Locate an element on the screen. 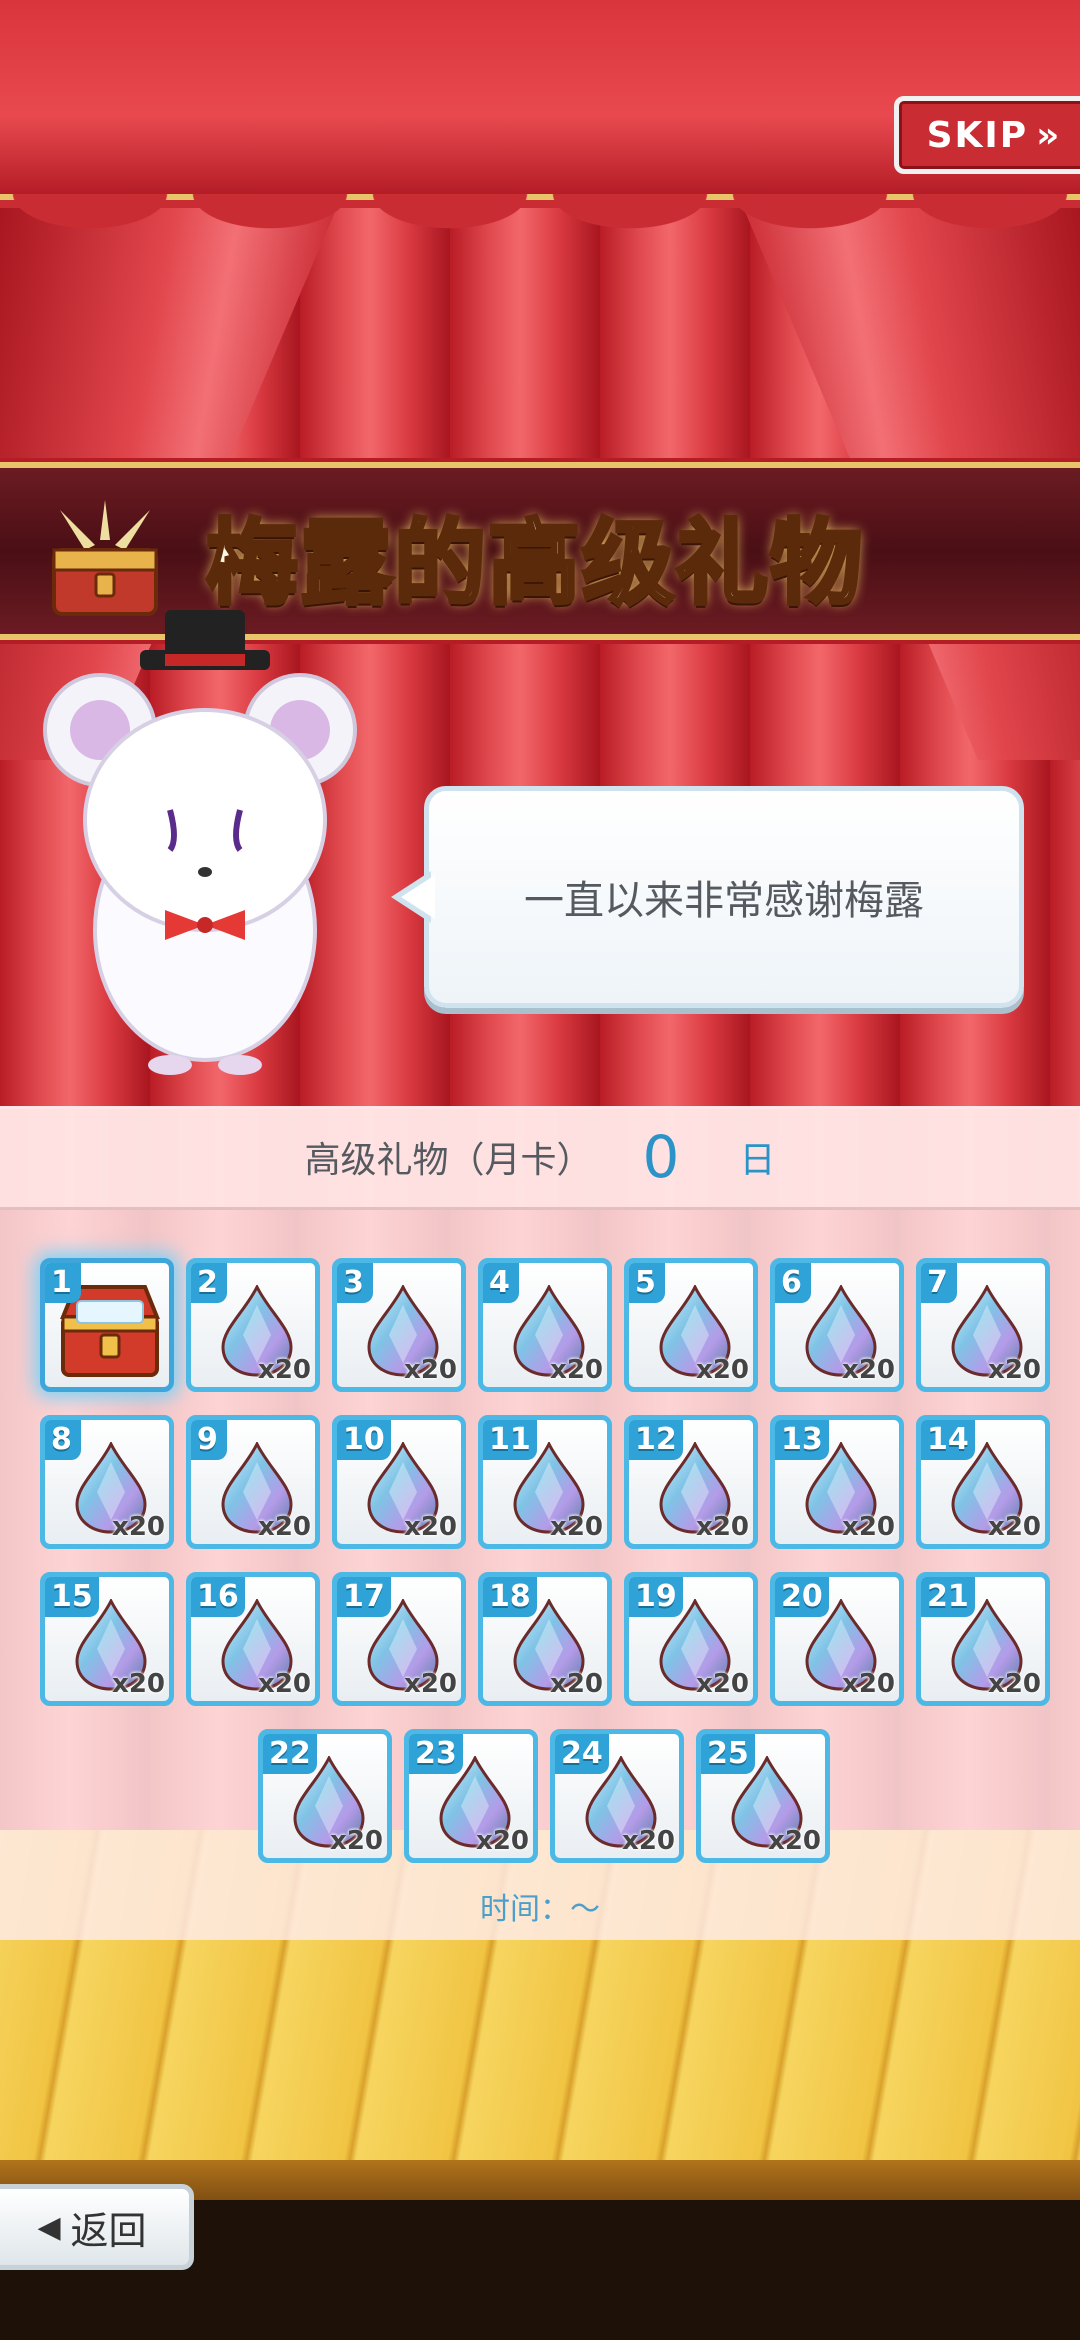 Image resolution: width=1080 pixels, height=2340 pixels. days-unit: 日 is located at coordinates (757, 1160).